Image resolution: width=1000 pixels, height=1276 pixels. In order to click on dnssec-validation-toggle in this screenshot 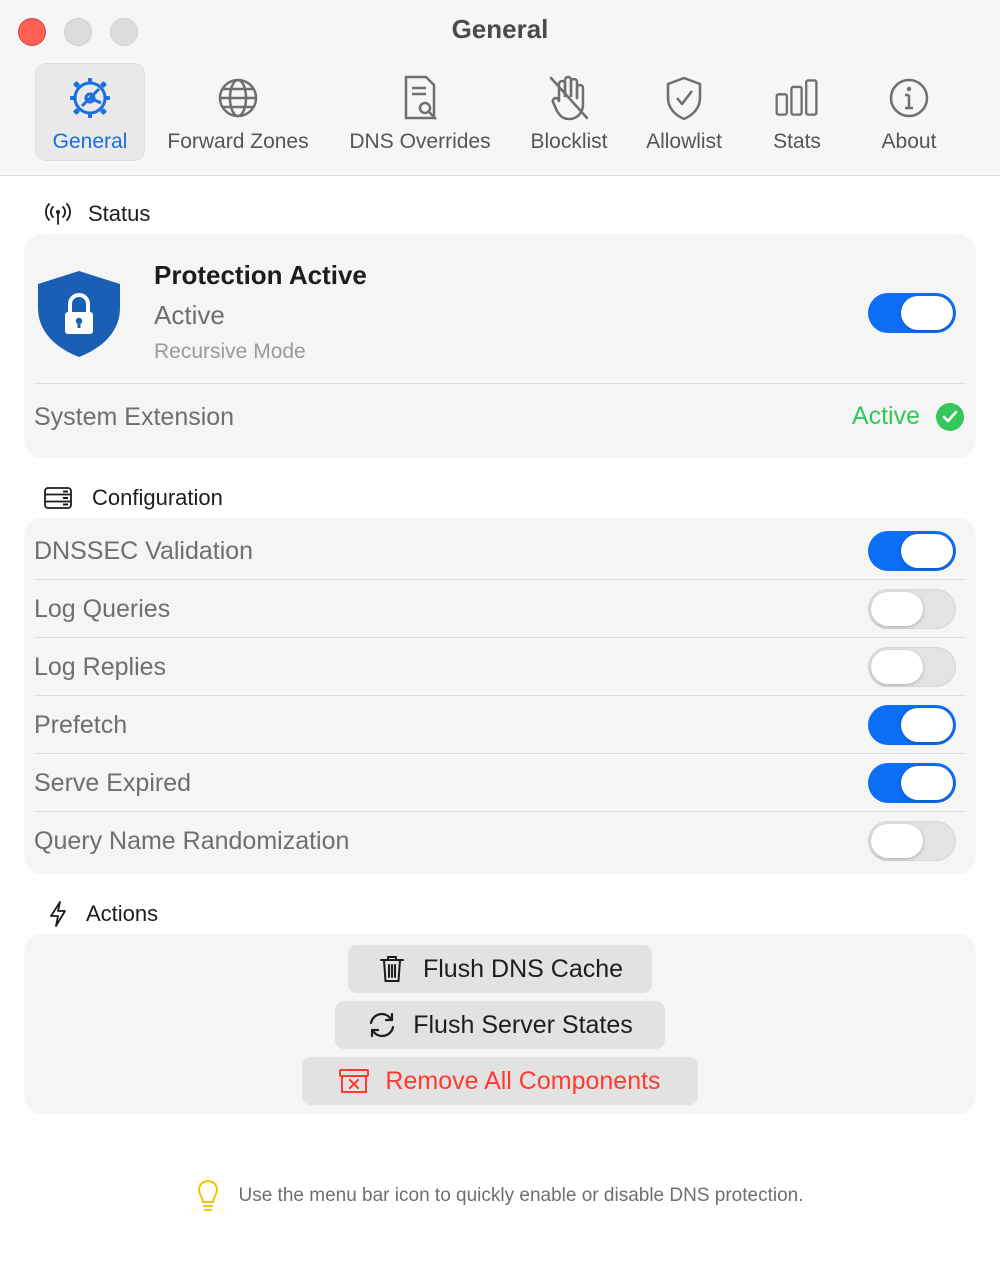, I will do `click(912, 551)`.